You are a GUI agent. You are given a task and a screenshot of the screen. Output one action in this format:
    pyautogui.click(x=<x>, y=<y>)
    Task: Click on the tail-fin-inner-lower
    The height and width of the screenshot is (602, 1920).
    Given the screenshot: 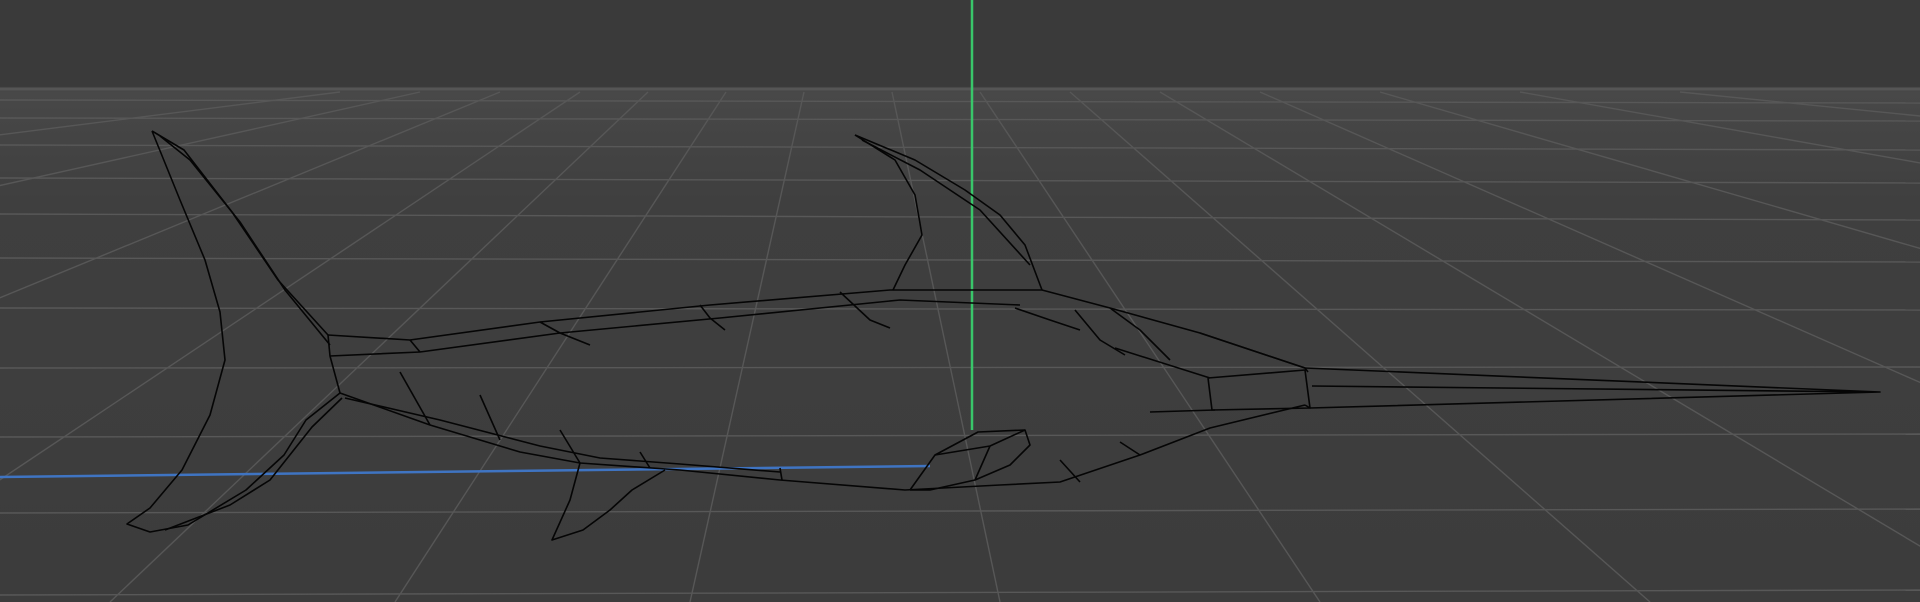 What is the action you would take?
    pyautogui.click(x=253, y=464)
    